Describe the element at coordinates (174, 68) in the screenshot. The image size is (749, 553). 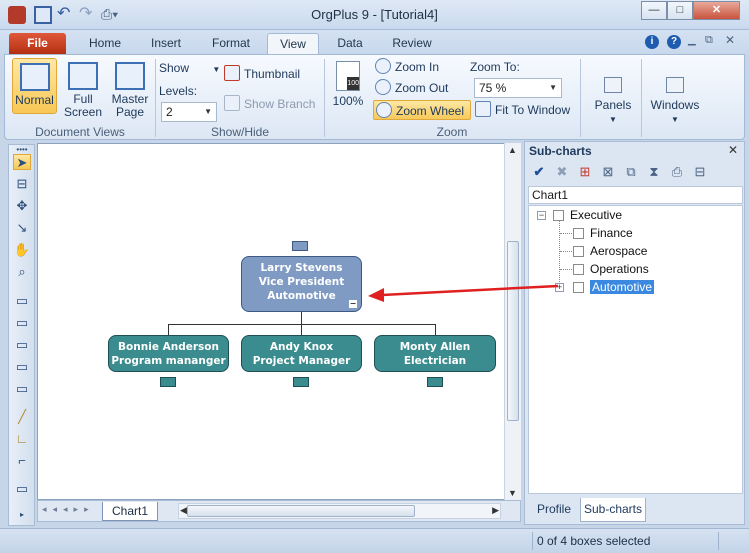
I see `show-label: Show` at that location.